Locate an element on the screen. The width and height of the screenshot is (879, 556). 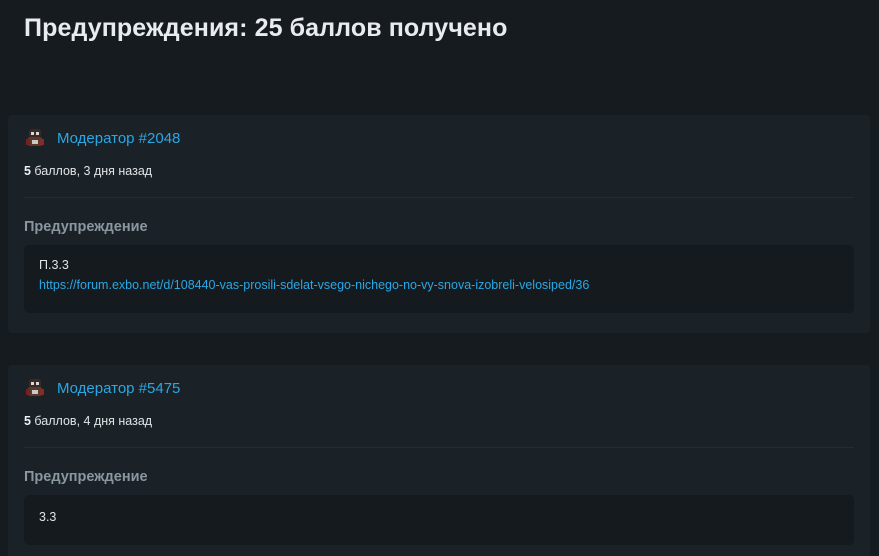
warning-content: 3.3 is located at coordinates (439, 520).